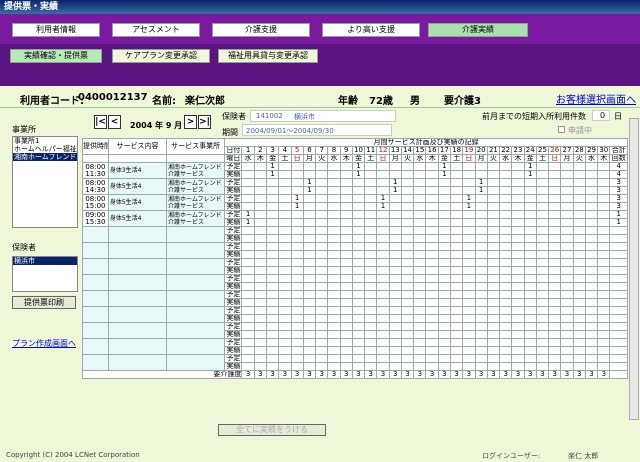  What do you see at coordinates (478, 30) in the screenshot?
I see `nav-care-actual: 介護実績` at bounding box center [478, 30].